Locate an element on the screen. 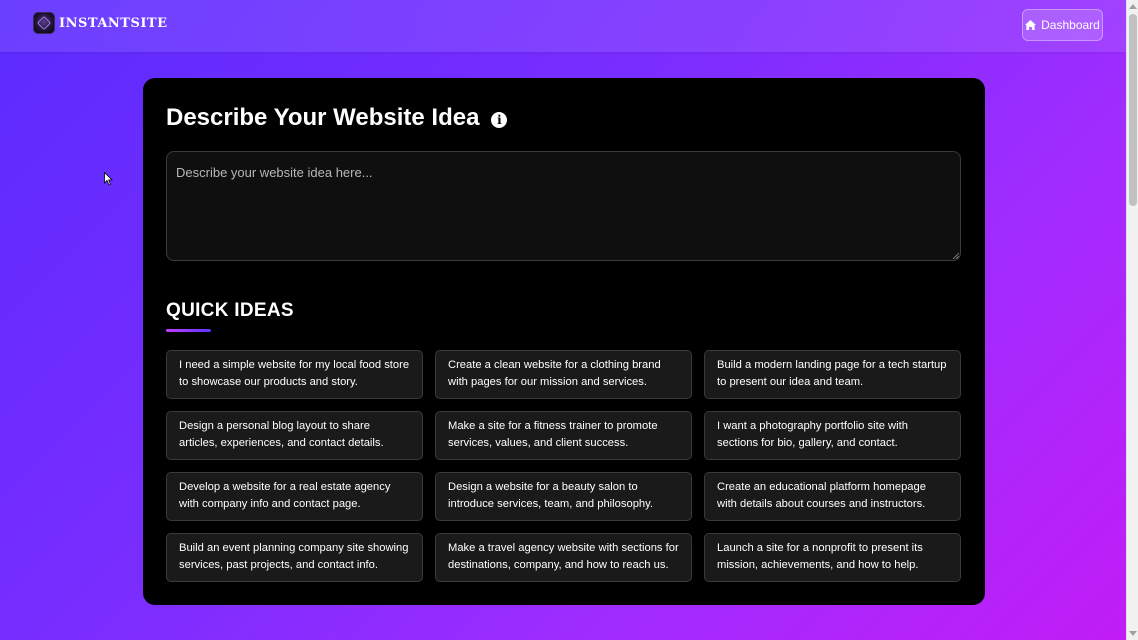 Image resolution: width=1138 pixels, height=640 pixels. quick-ideas-underline is located at coordinates (188, 330).